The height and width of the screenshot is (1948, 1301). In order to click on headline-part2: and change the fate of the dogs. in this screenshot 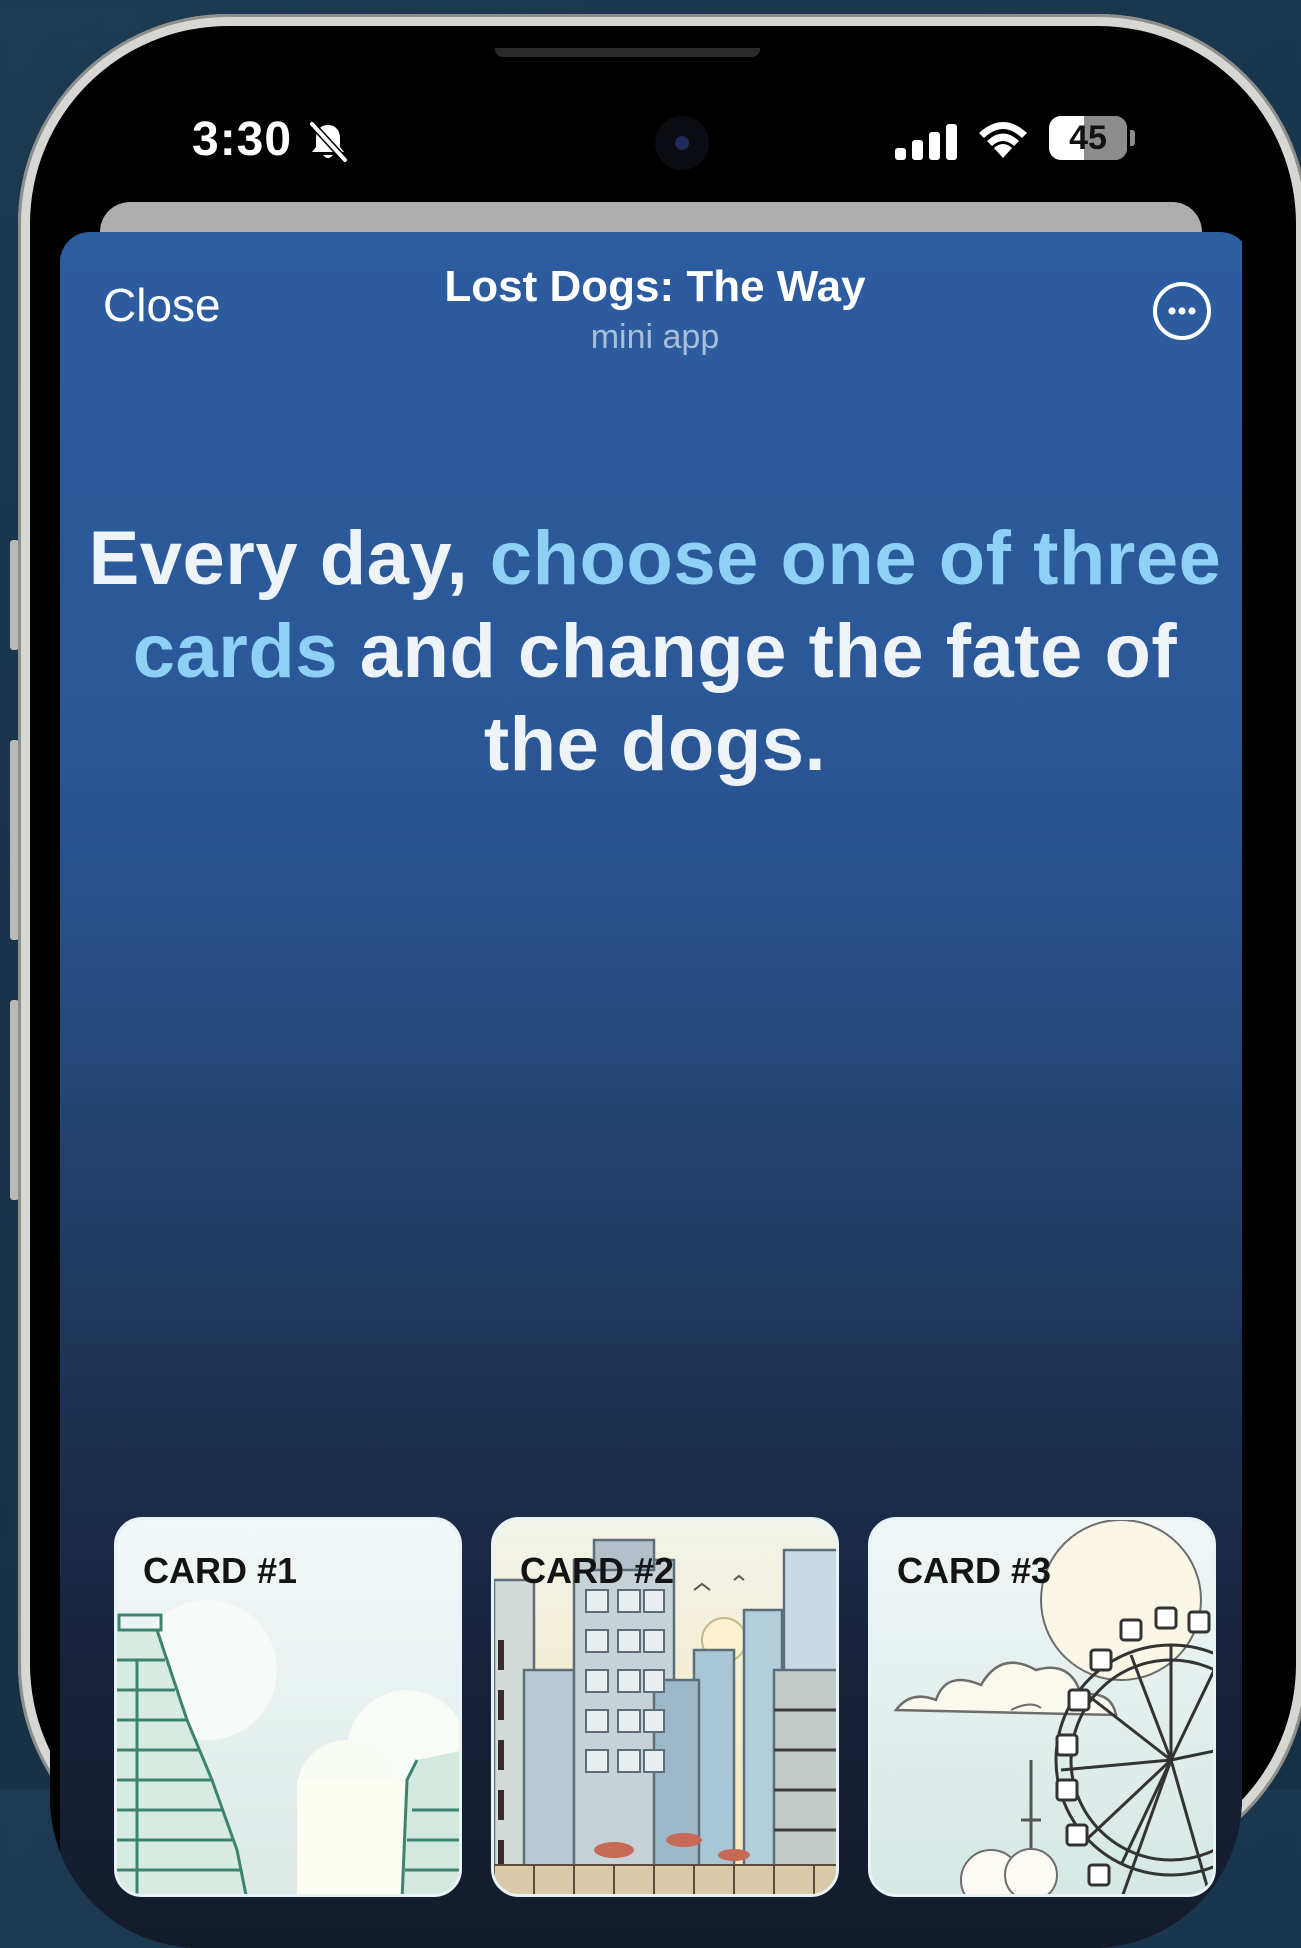, I will do `click(758, 698)`.